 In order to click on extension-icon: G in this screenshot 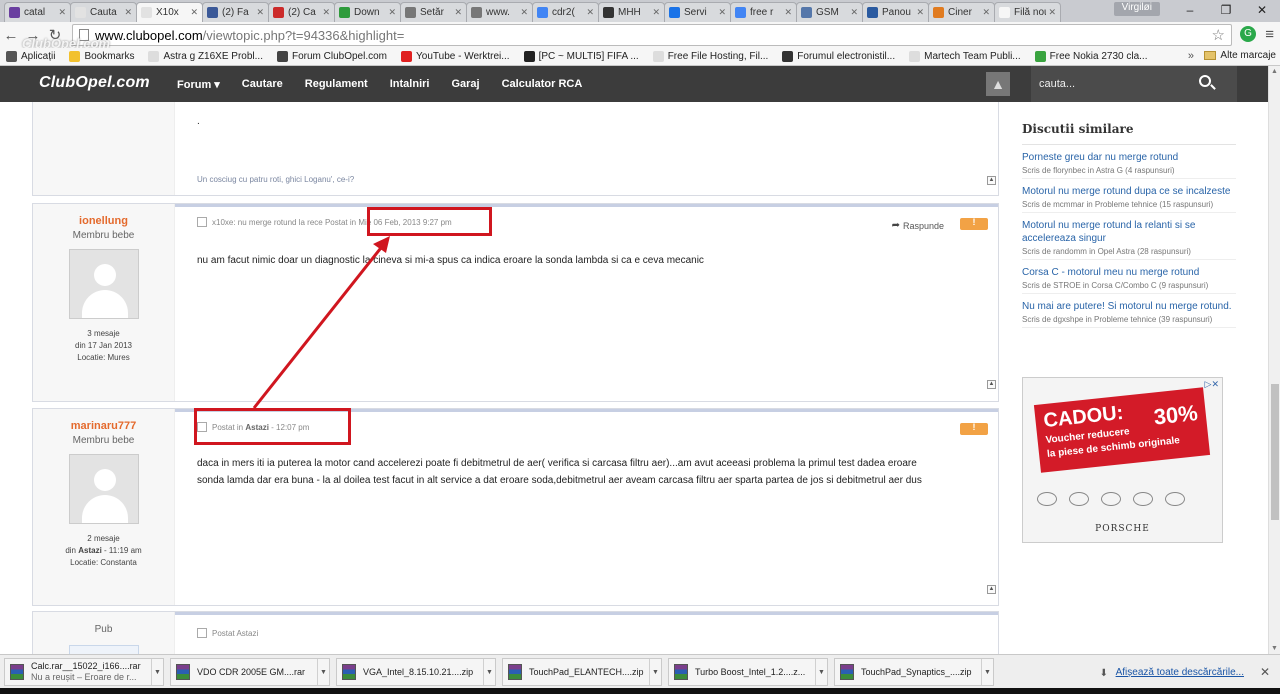, I will do `click(1248, 34)`.